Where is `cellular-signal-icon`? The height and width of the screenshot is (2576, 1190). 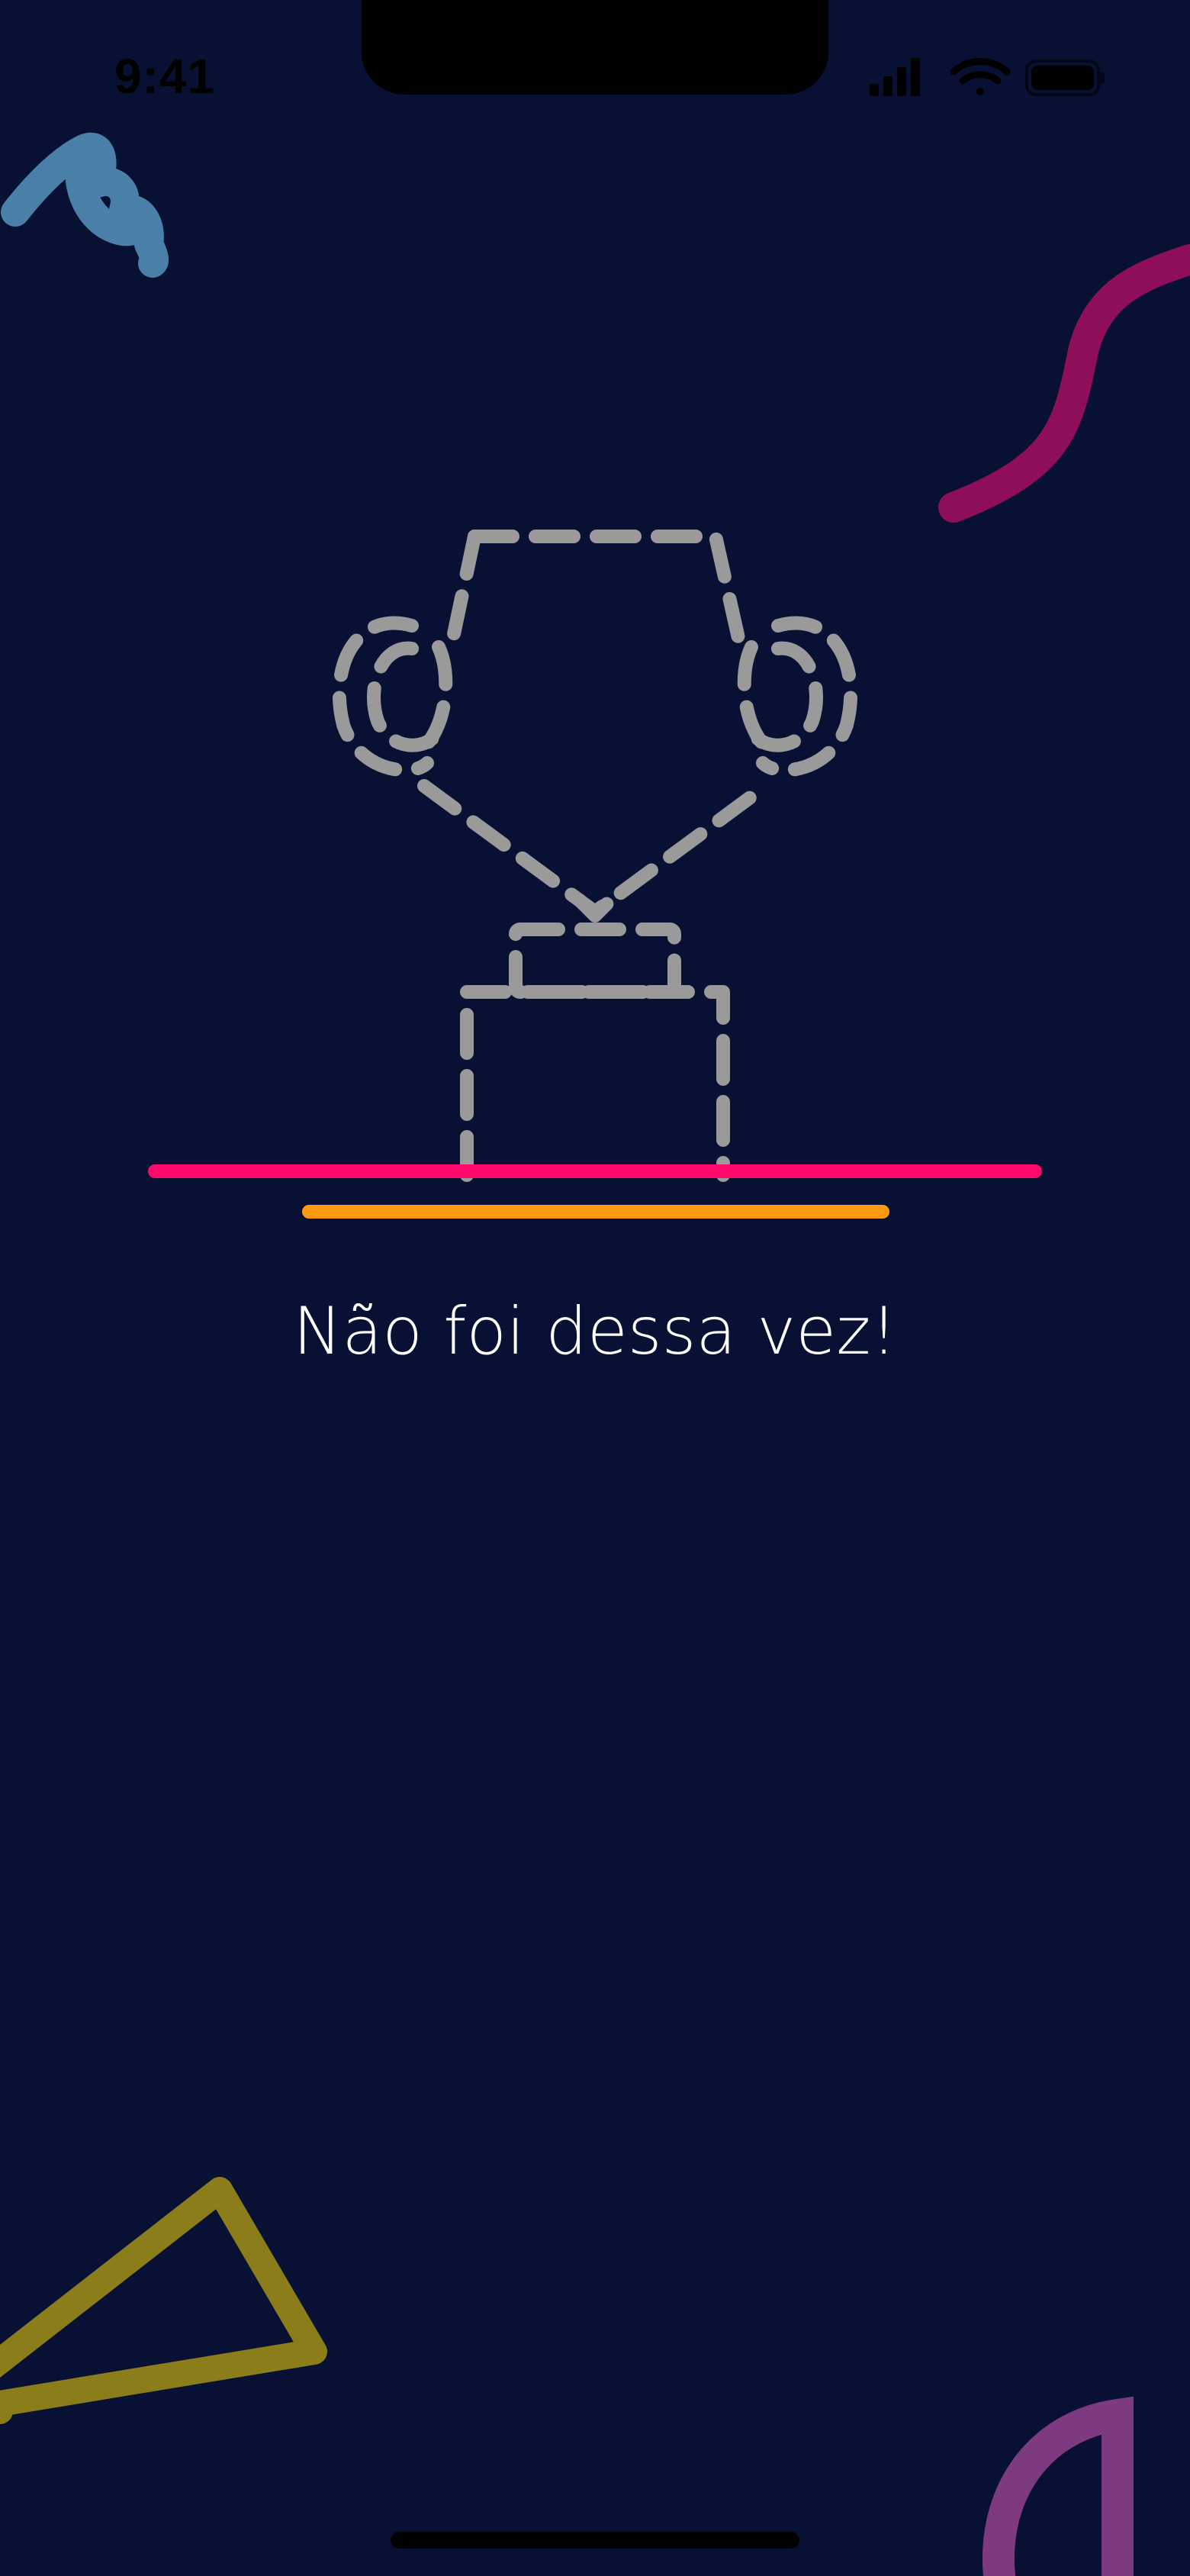
cellular-signal-icon is located at coordinates (895, 77).